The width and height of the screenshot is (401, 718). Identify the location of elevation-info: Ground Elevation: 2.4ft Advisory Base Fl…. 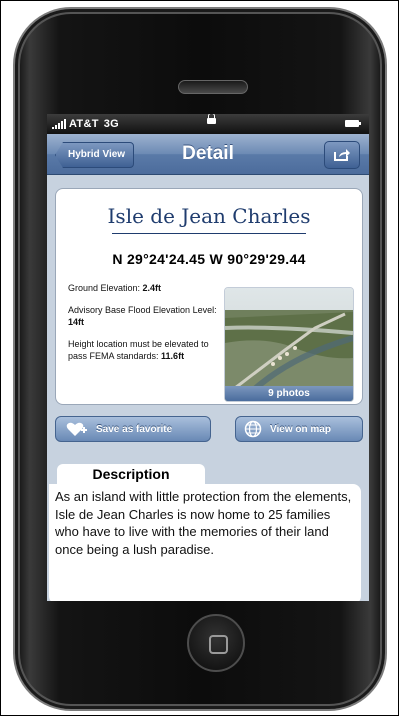
(148, 327).